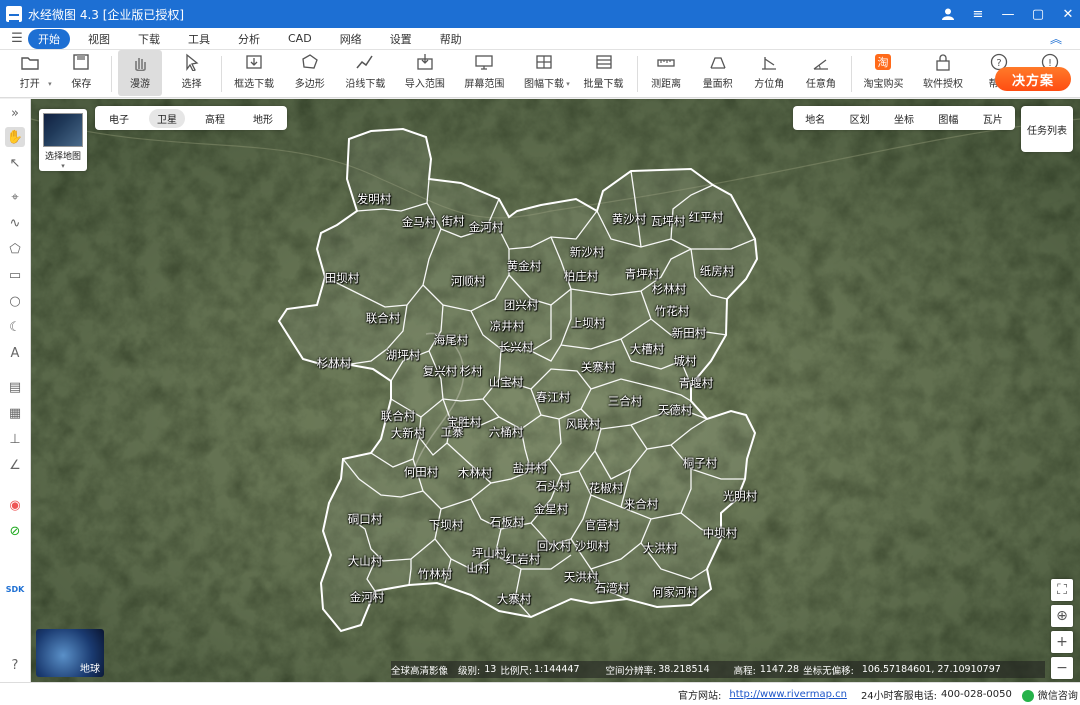 The image size is (1080, 705). I want to click on globe-button: 地球, so click(70, 653).